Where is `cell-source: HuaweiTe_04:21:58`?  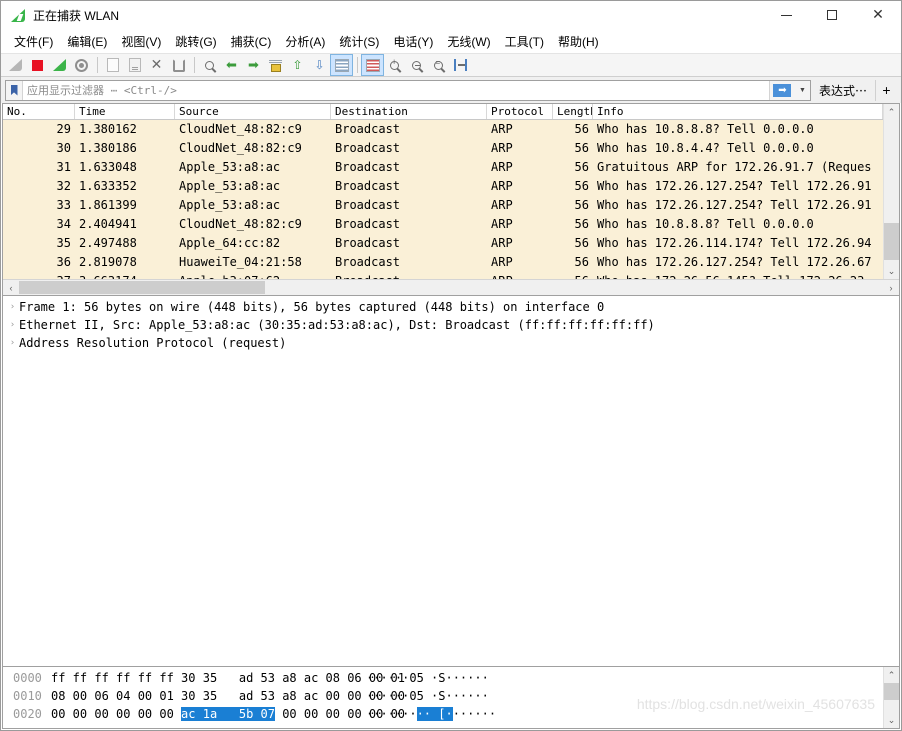 cell-source: HuaweiTe_04:21:58 is located at coordinates (240, 262).